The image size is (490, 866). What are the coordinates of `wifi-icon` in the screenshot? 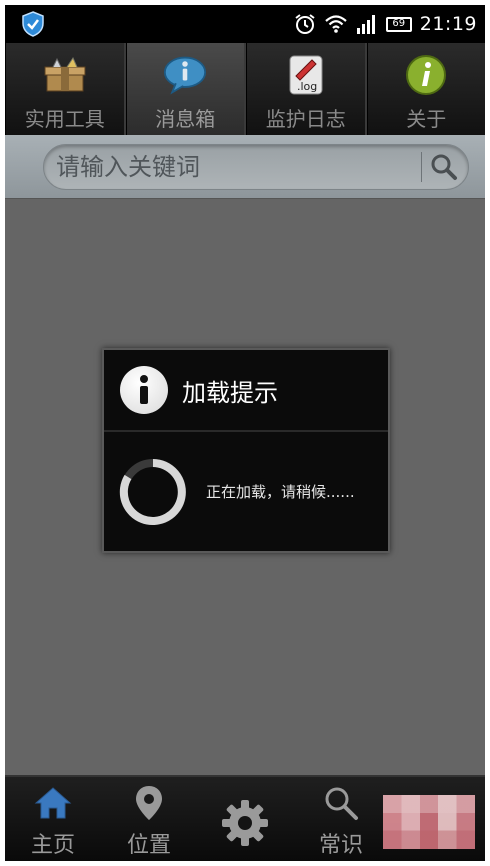 It's located at (335, 24).